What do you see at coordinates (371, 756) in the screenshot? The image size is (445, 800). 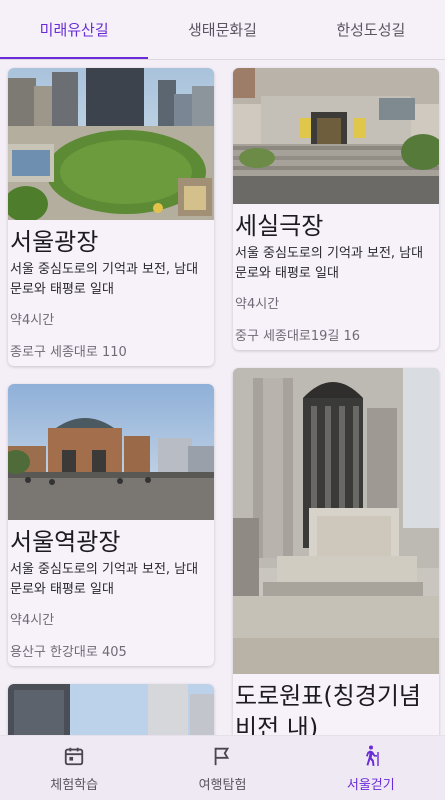 I see `hiking-icon` at bounding box center [371, 756].